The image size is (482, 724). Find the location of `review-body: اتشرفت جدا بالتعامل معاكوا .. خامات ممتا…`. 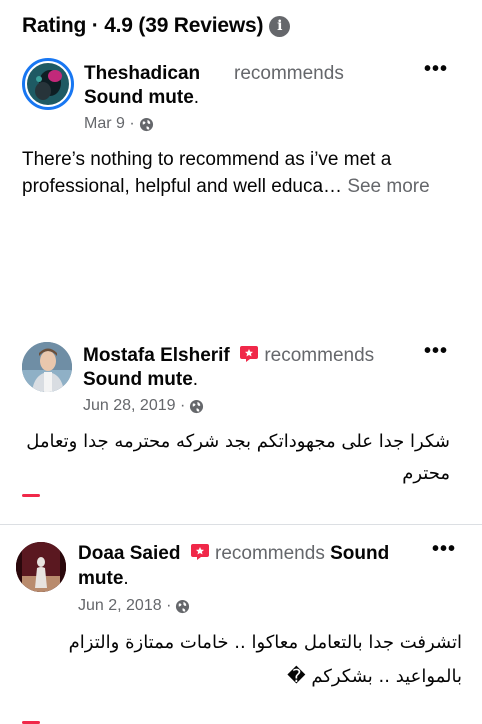

review-body: اتشرفت جدا بالتعامل معاكوا .. خامات ممتا… is located at coordinates (265, 659).